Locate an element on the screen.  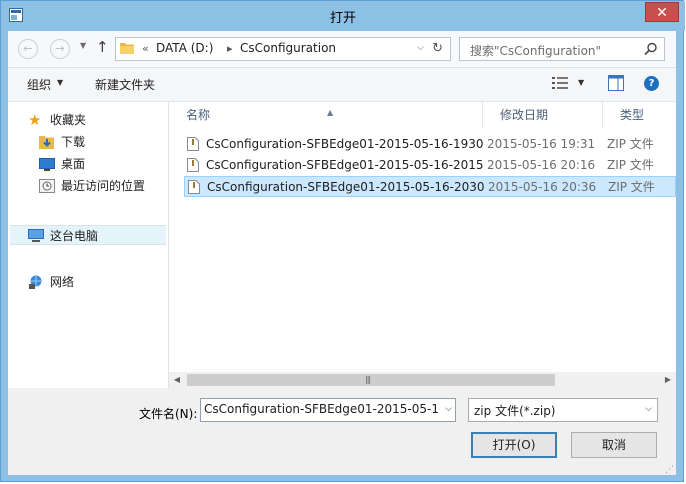
search-box: 搜索"CsConfiguration" is located at coordinates (562, 49).